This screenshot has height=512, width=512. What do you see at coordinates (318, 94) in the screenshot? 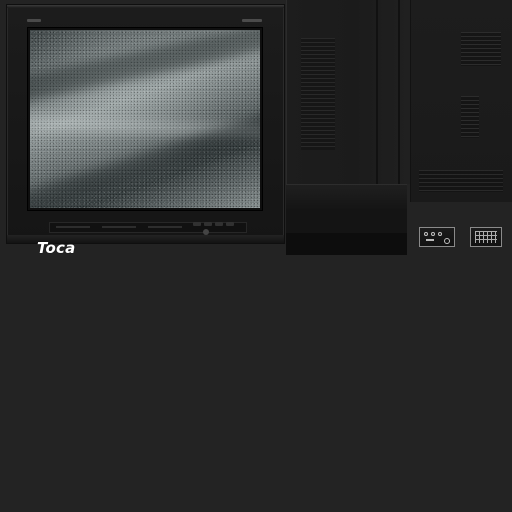
I see `side-vent` at bounding box center [318, 94].